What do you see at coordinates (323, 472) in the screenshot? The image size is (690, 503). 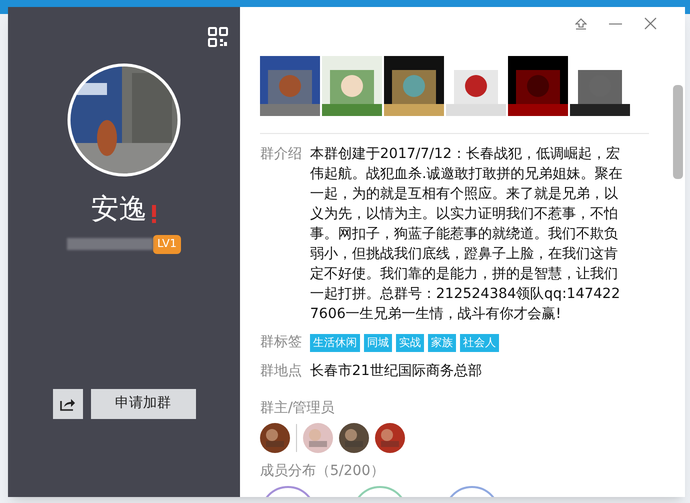 I see `section-title: 成员分布（5/200）` at bounding box center [323, 472].